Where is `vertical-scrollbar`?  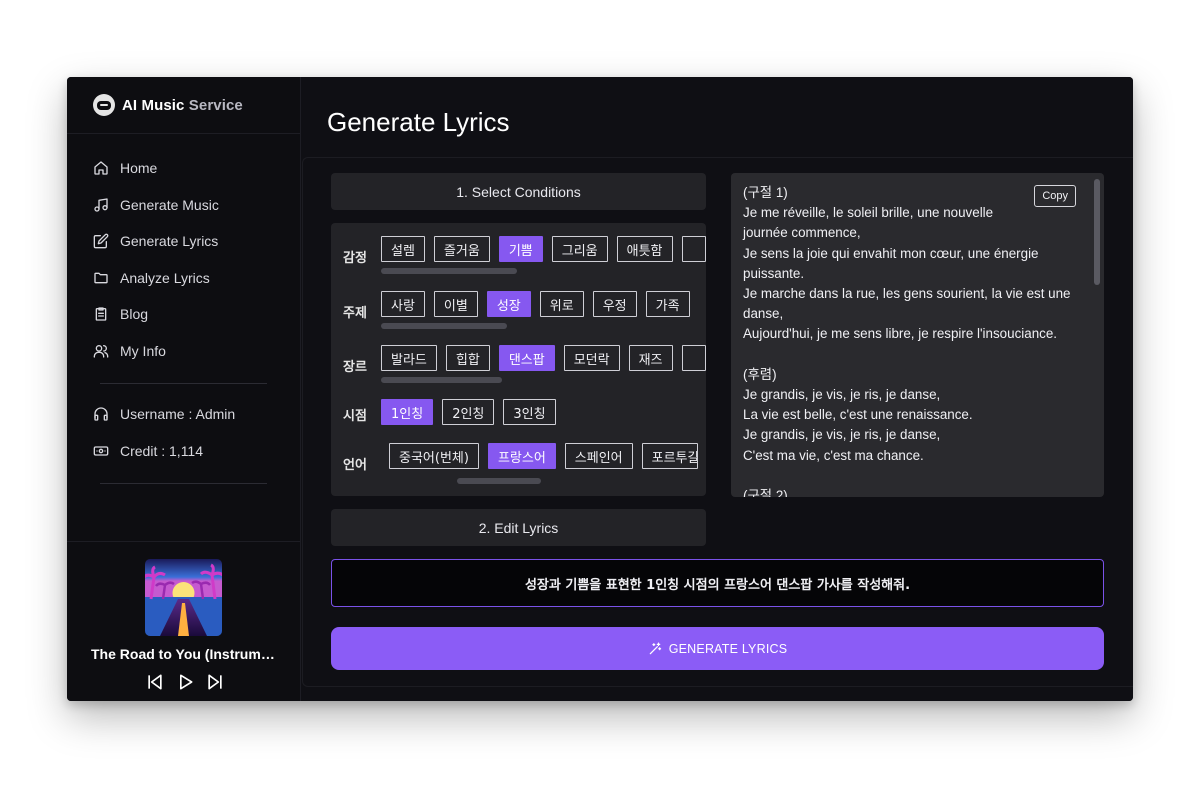
vertical-scrollbar is located at coordinates (1097, 232).